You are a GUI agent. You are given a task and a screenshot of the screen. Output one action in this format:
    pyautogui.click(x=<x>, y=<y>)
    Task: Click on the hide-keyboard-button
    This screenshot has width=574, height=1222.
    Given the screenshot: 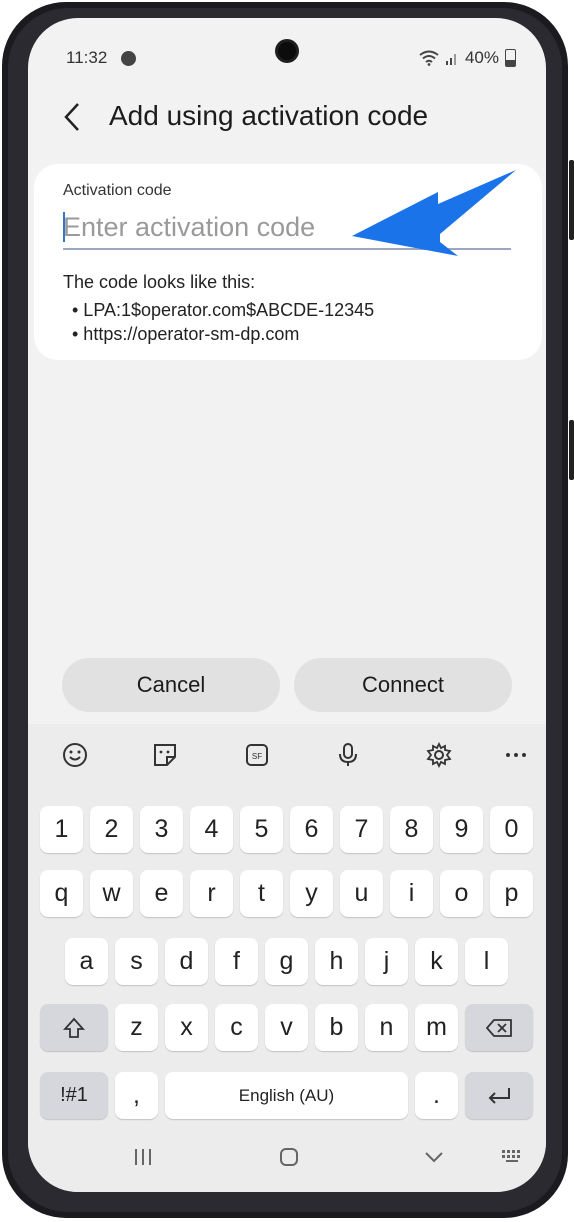 What is the action you would take?
    pyautogui.click(x=434, y=1160)
    